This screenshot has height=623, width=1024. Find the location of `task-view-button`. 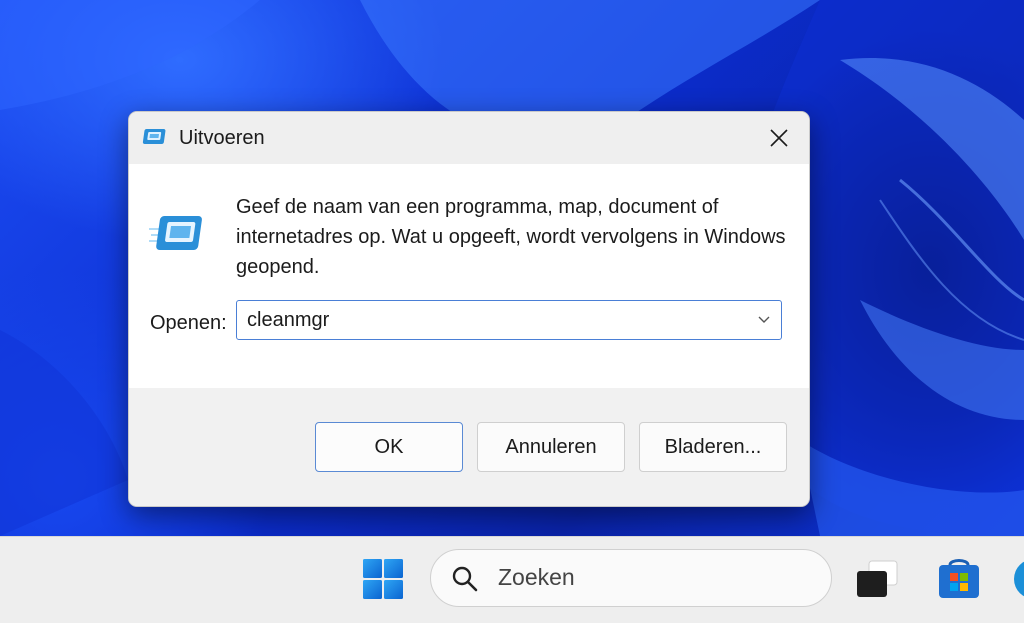

task-view-button is located at coordinates (878, 579).